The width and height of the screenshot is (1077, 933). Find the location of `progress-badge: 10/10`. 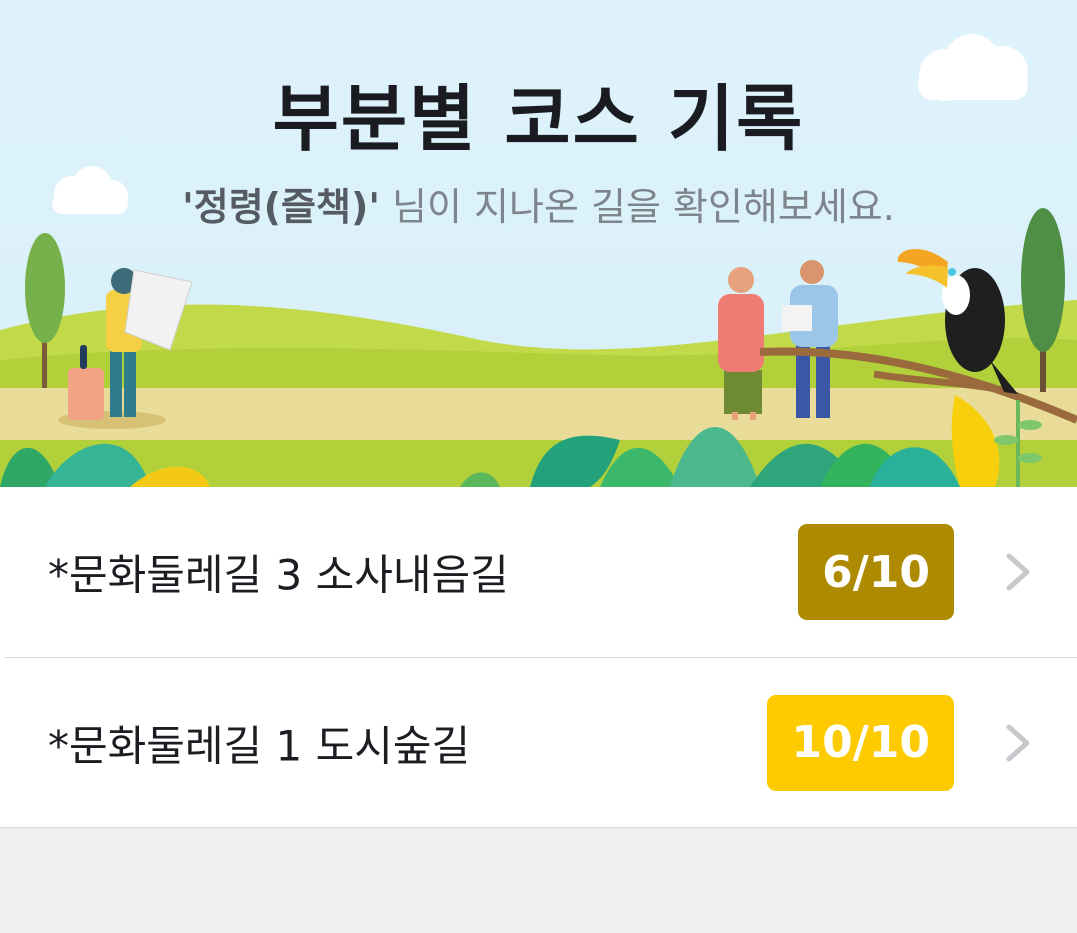

progress-badge: 10/10 is located at coordinates (860, 742).